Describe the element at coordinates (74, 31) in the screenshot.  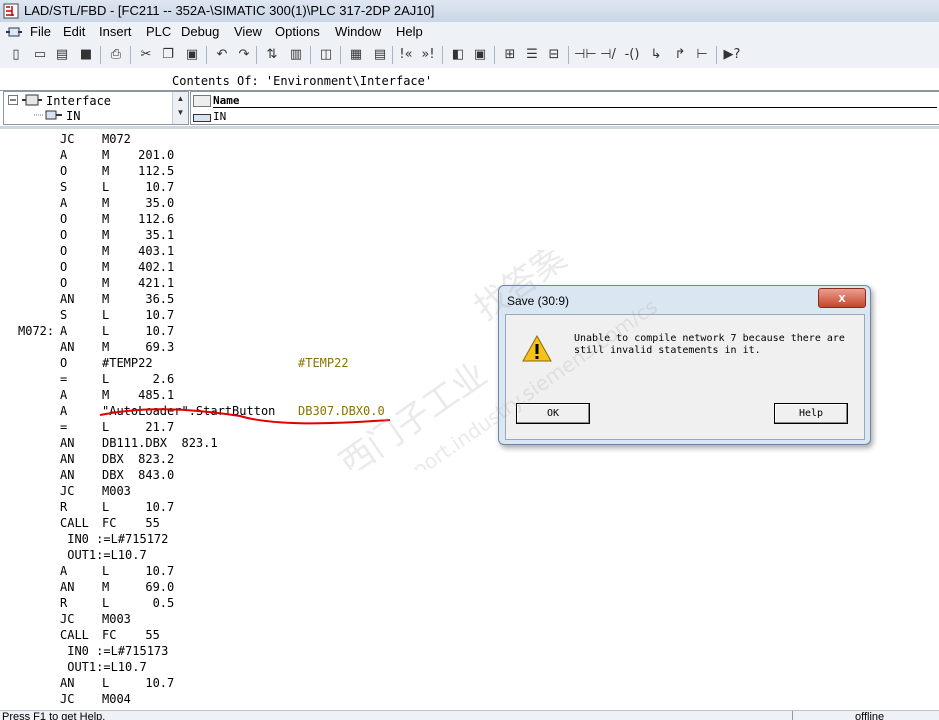
I see `menu-edit: Edit` at that location.